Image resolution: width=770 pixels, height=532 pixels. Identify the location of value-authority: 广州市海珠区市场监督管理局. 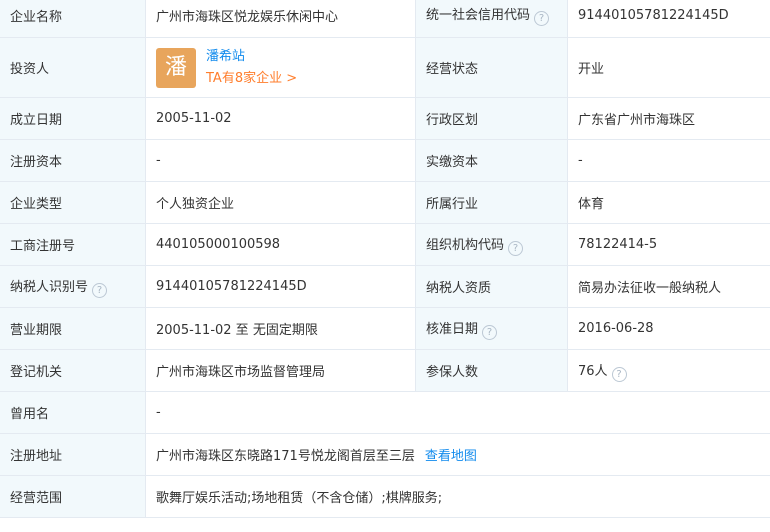
(280, 370).